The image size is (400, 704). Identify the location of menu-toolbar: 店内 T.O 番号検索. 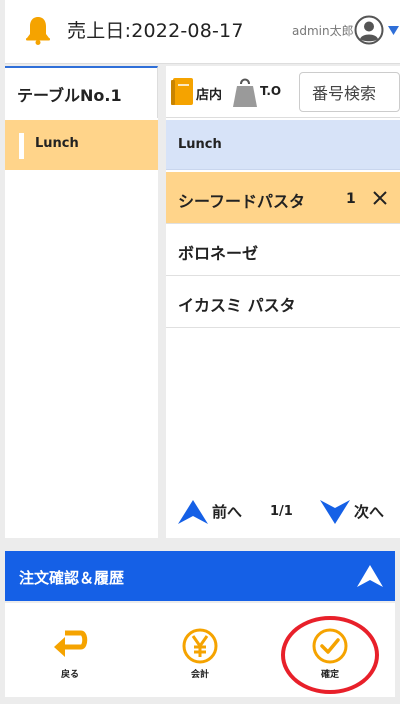
(283, 92).